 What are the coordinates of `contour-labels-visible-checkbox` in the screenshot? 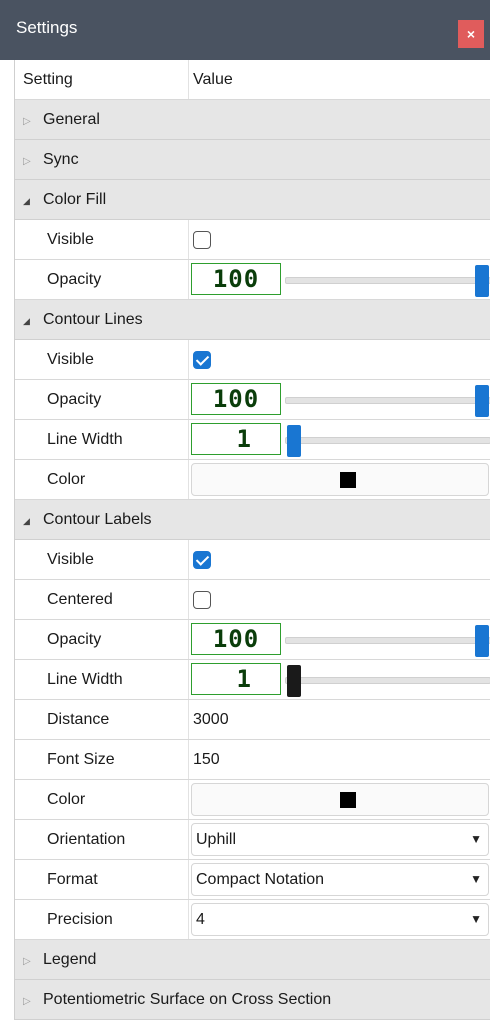 It's located at (202, 560).